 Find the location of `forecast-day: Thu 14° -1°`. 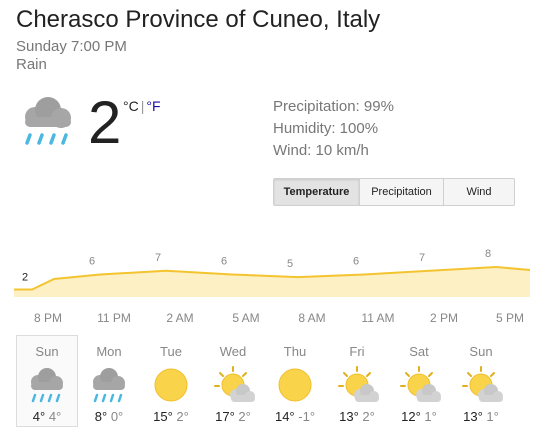

forecast-day: Thu 14° -1° is located at coordinates (295, 381).